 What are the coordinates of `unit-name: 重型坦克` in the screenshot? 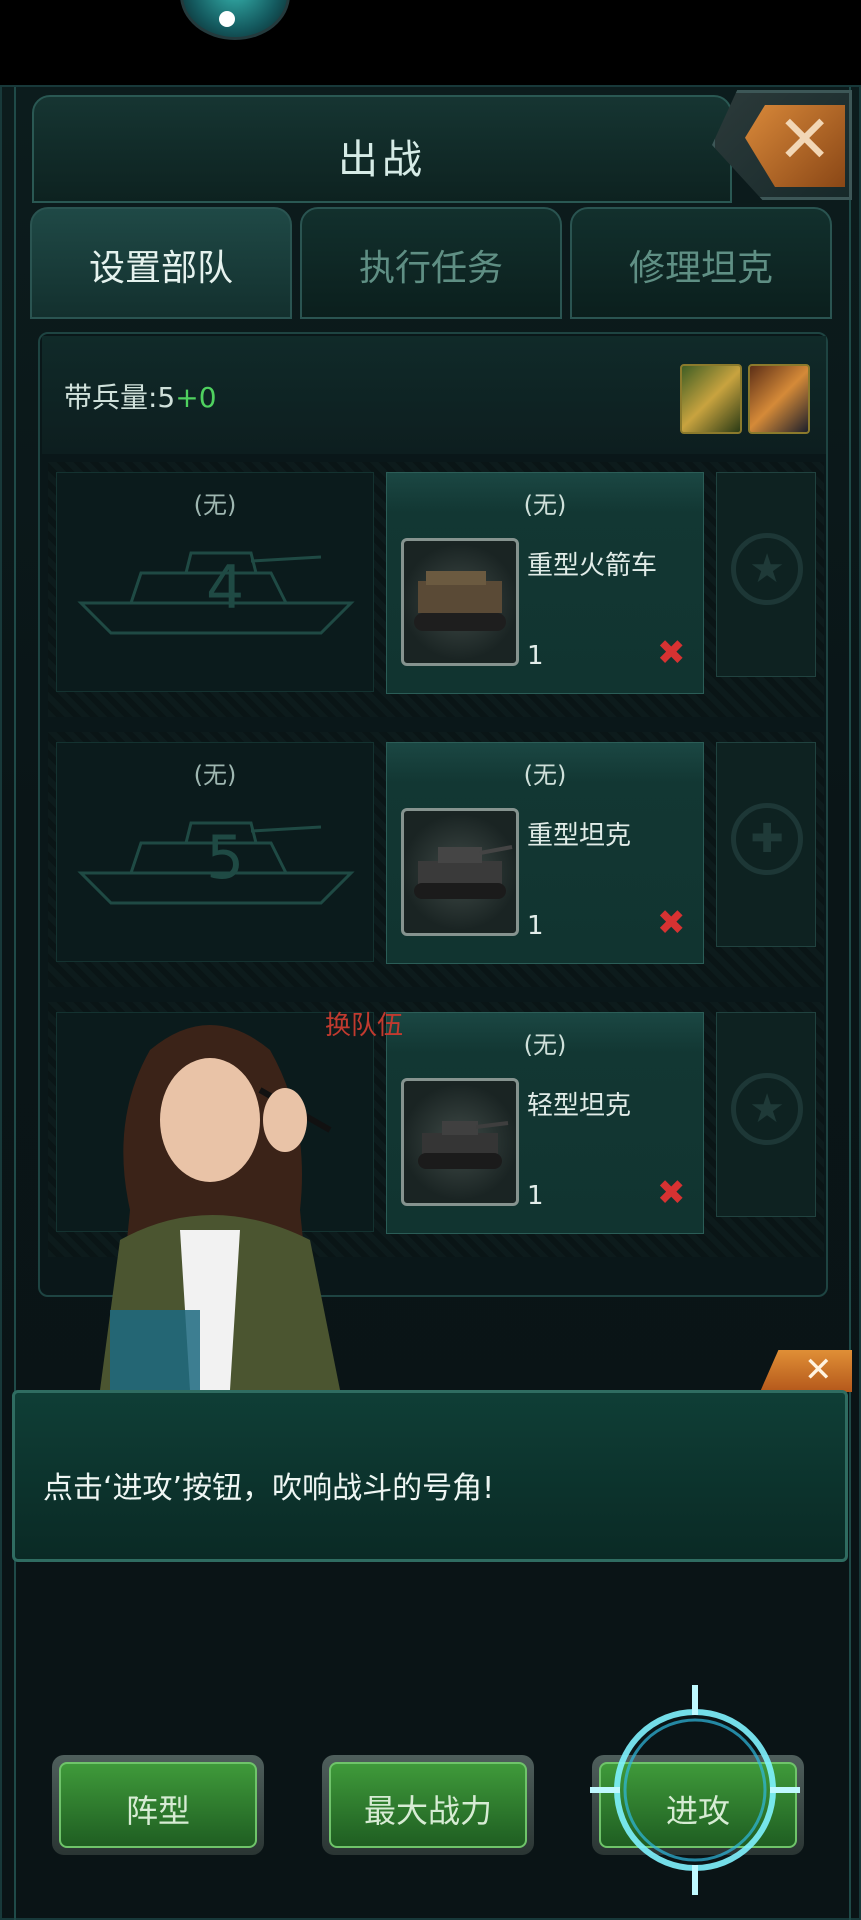 It's located at (579, 836).